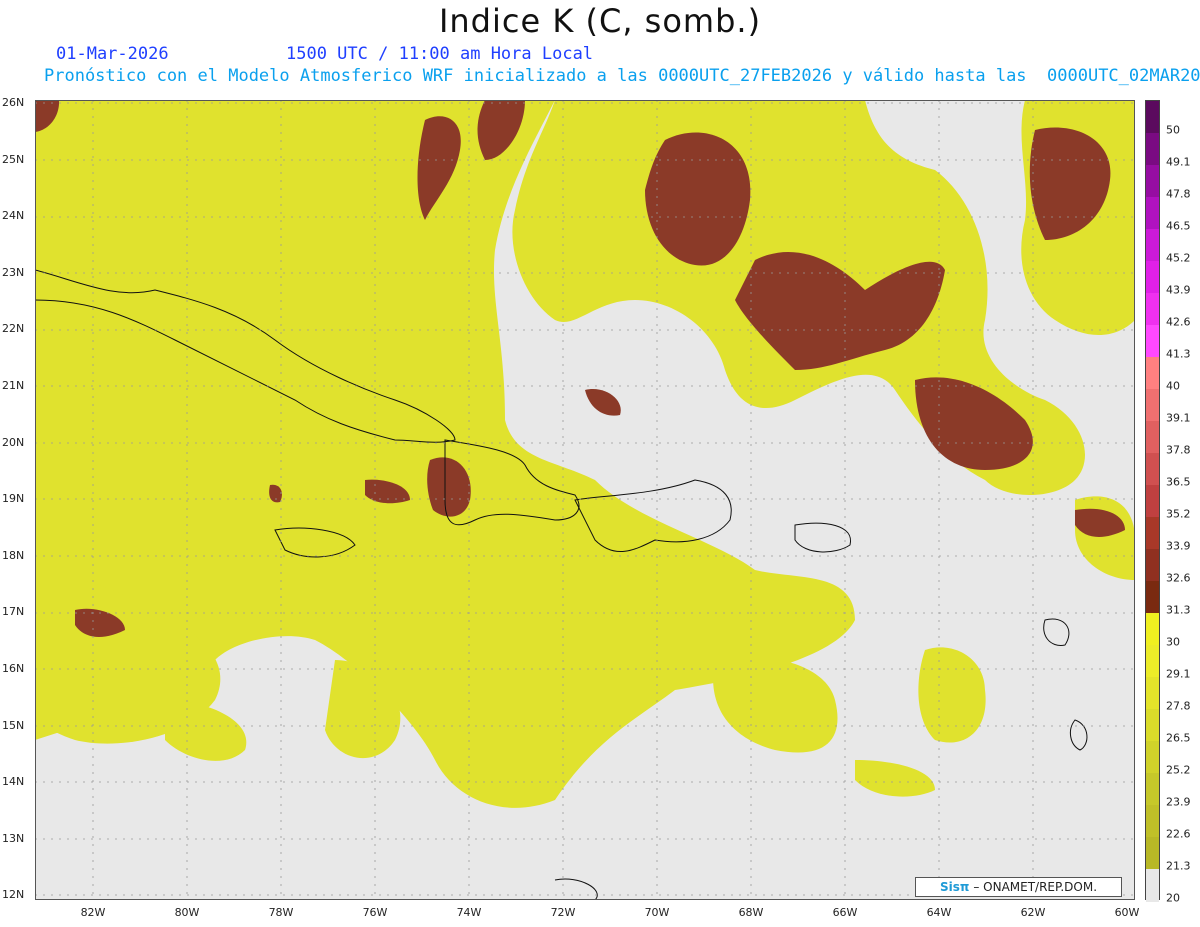 The width and height of the screenshot is (1200, 927). What do you see at coordinates (1178, 546) in the screenshot?
I see `colorbar-label: 33.9` at bounding box center [1178, 546].